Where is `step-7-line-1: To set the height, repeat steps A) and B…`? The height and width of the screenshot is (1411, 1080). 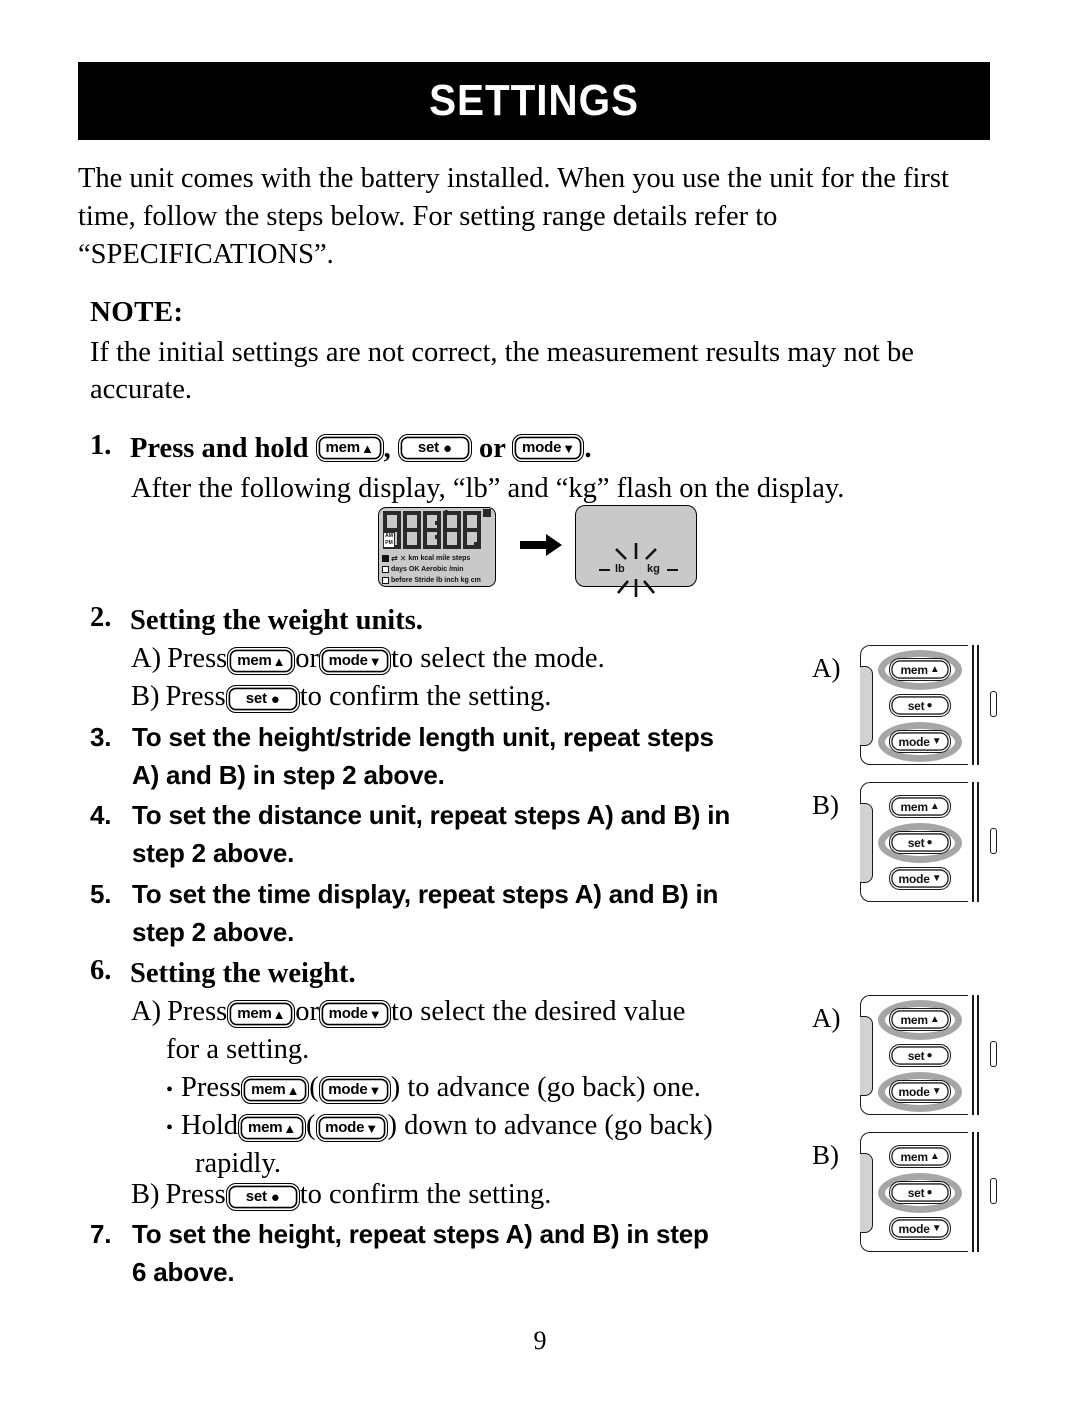 step-7-line-1: To set the height, repeat steps A) and B… is located at coordinates (420, 1234).